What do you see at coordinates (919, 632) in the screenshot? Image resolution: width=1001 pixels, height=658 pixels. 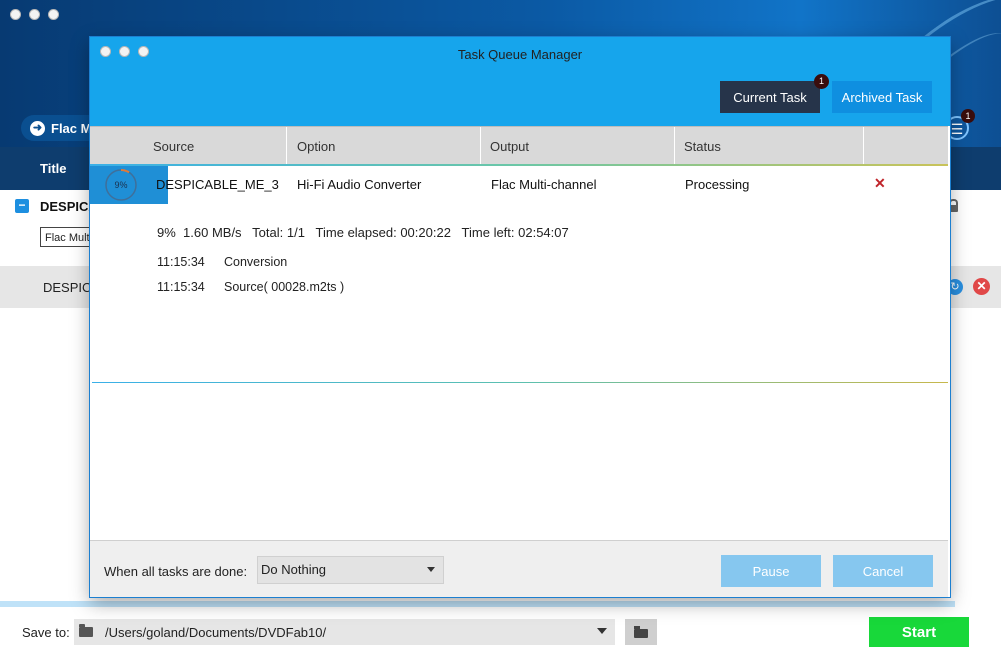 I see `start-button: Start` at bounding box center [919, 632].